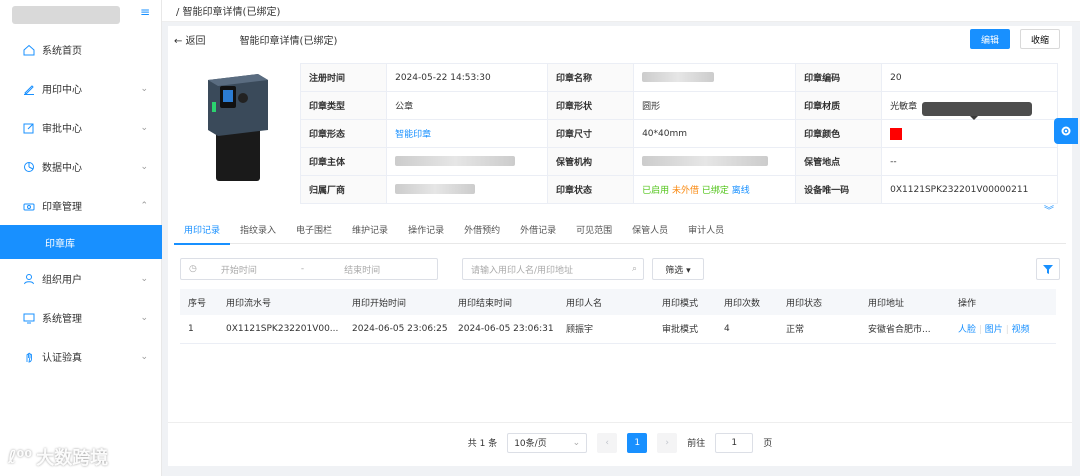 The width and height of the screenshot is (1080, 476). I want to click on home-icon, so click(29, 50).